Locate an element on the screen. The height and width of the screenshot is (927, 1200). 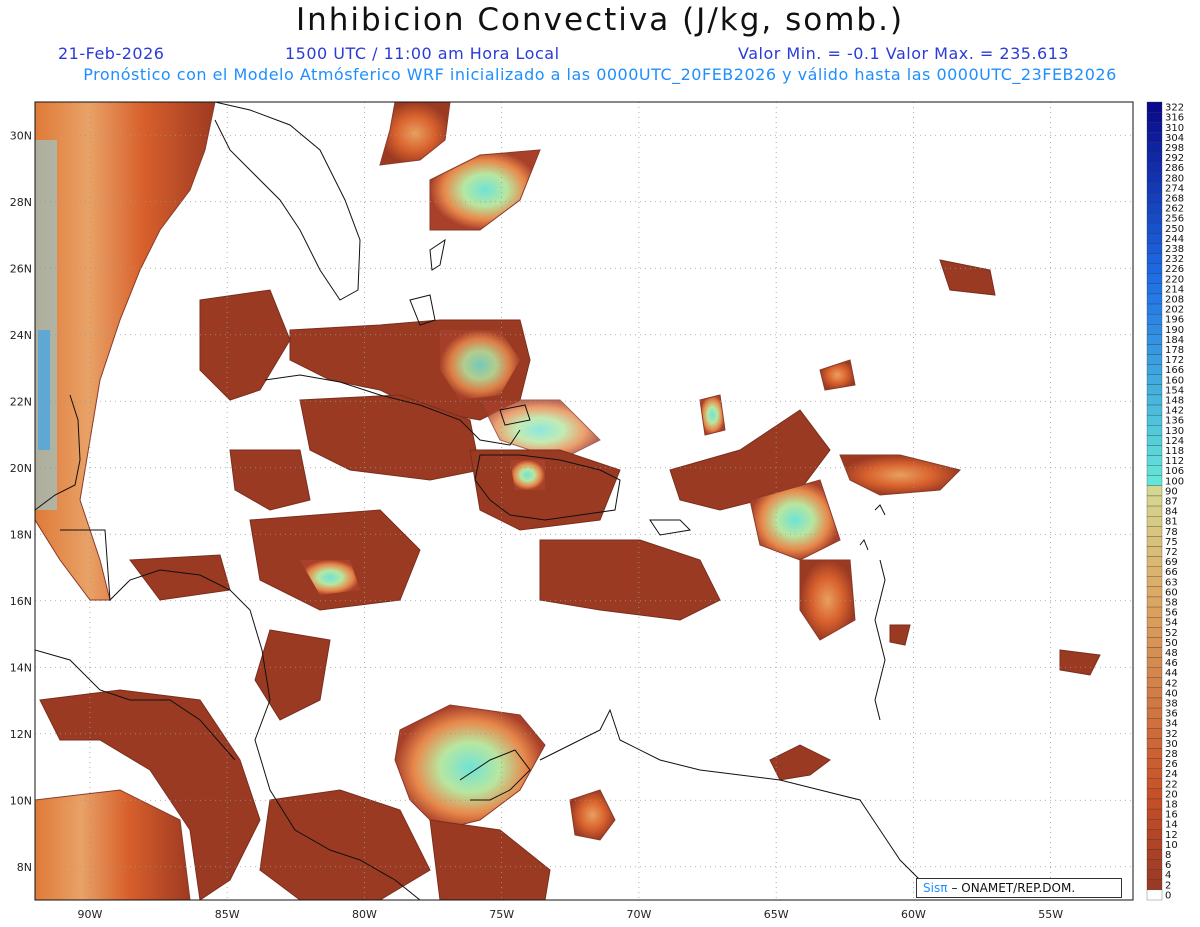
lon-label-90w: 90W is located at coordinates (89, 914).